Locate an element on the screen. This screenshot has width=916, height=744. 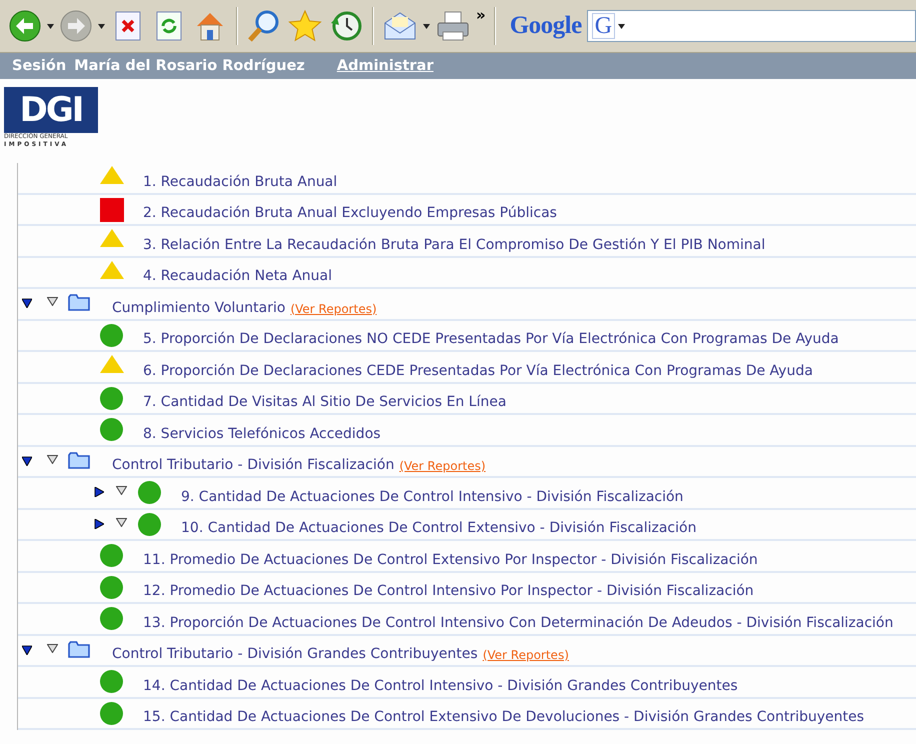
group-row: Control Tributario - División Fiscalización (Ver Reportes) is located at coordinates (467, 462).